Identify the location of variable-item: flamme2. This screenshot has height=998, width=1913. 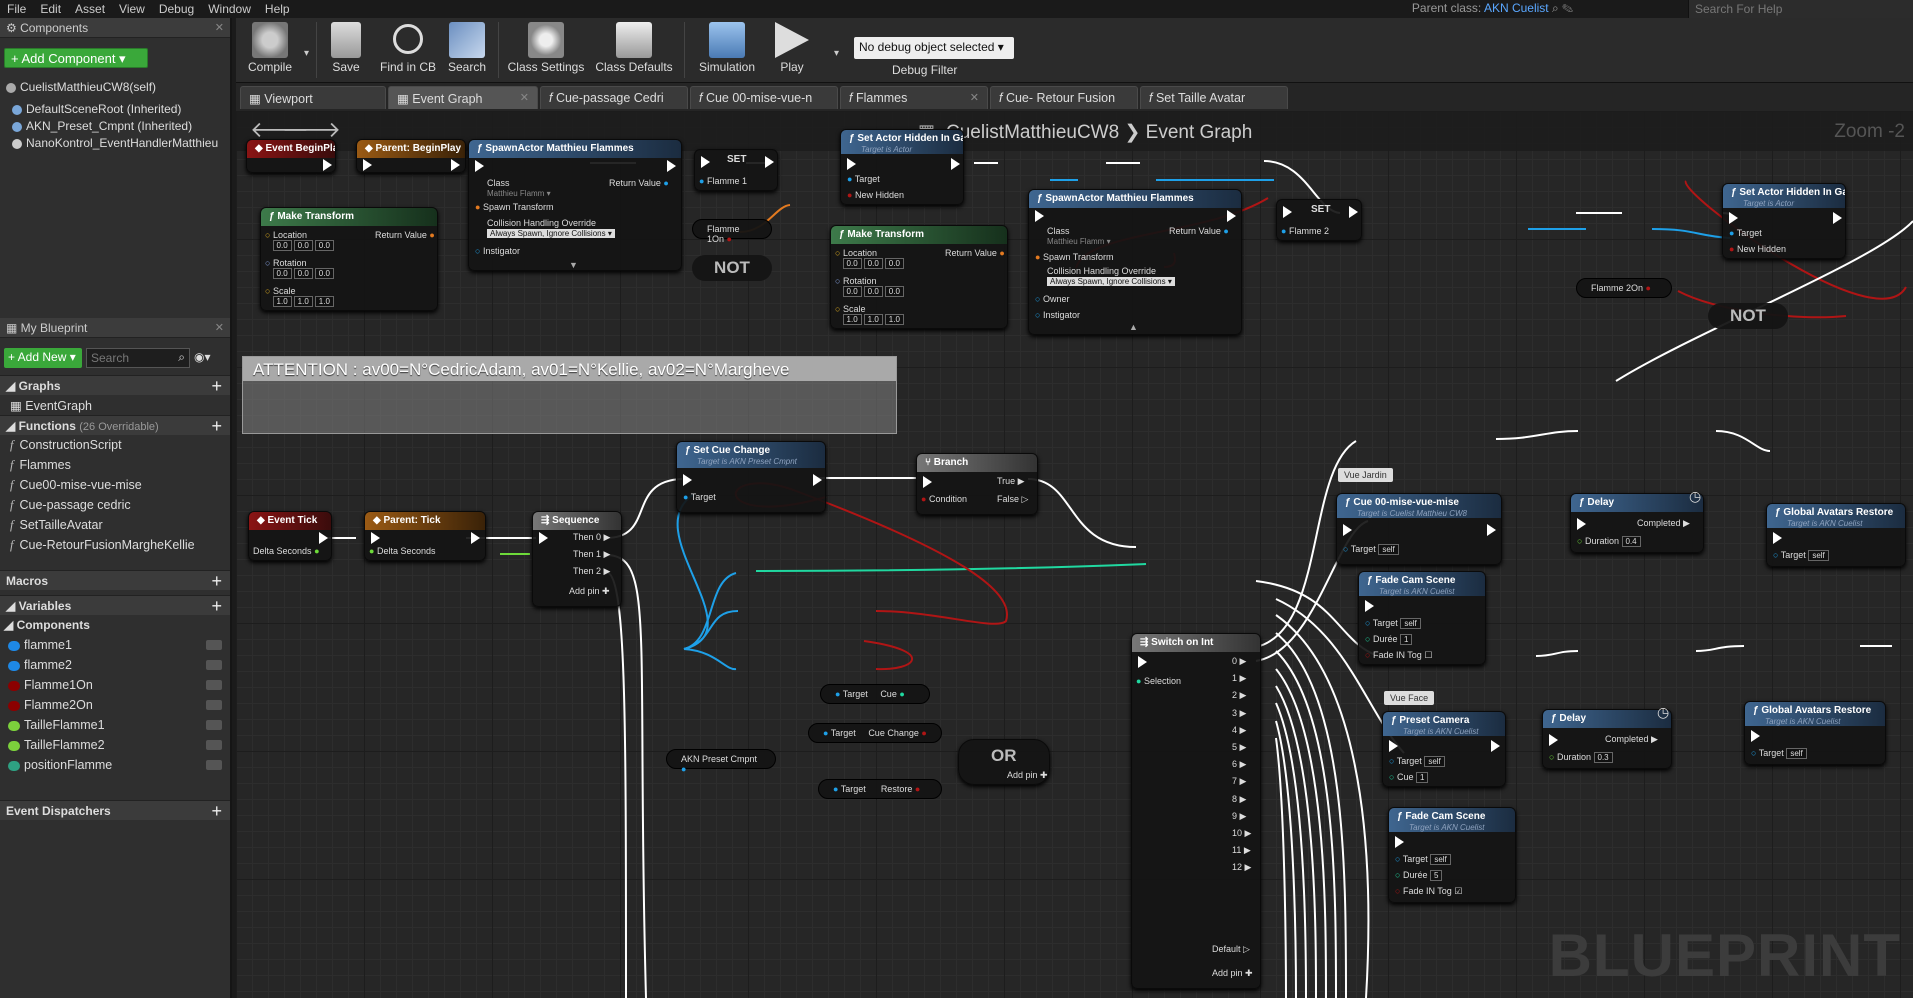
(118, 665).